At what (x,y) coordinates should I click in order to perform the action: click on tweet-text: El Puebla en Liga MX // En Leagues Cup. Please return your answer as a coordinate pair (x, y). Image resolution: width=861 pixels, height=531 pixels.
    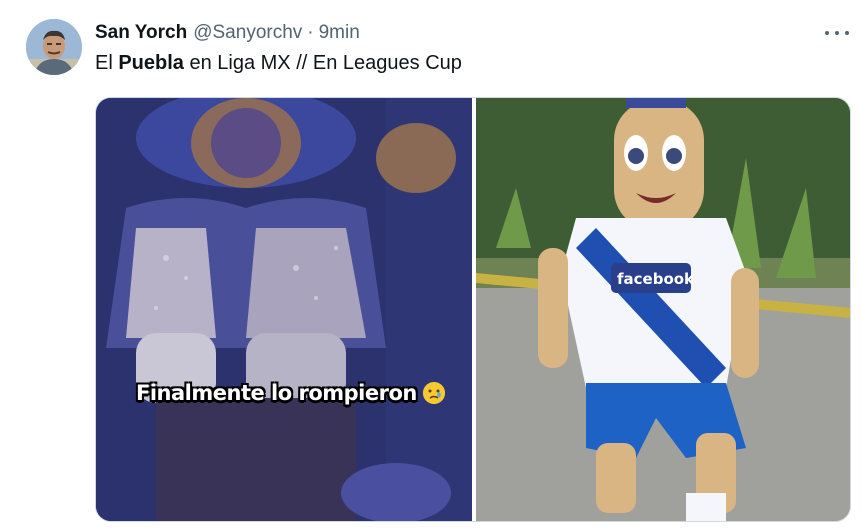
    Looking at the image, I should click on (278, 63).